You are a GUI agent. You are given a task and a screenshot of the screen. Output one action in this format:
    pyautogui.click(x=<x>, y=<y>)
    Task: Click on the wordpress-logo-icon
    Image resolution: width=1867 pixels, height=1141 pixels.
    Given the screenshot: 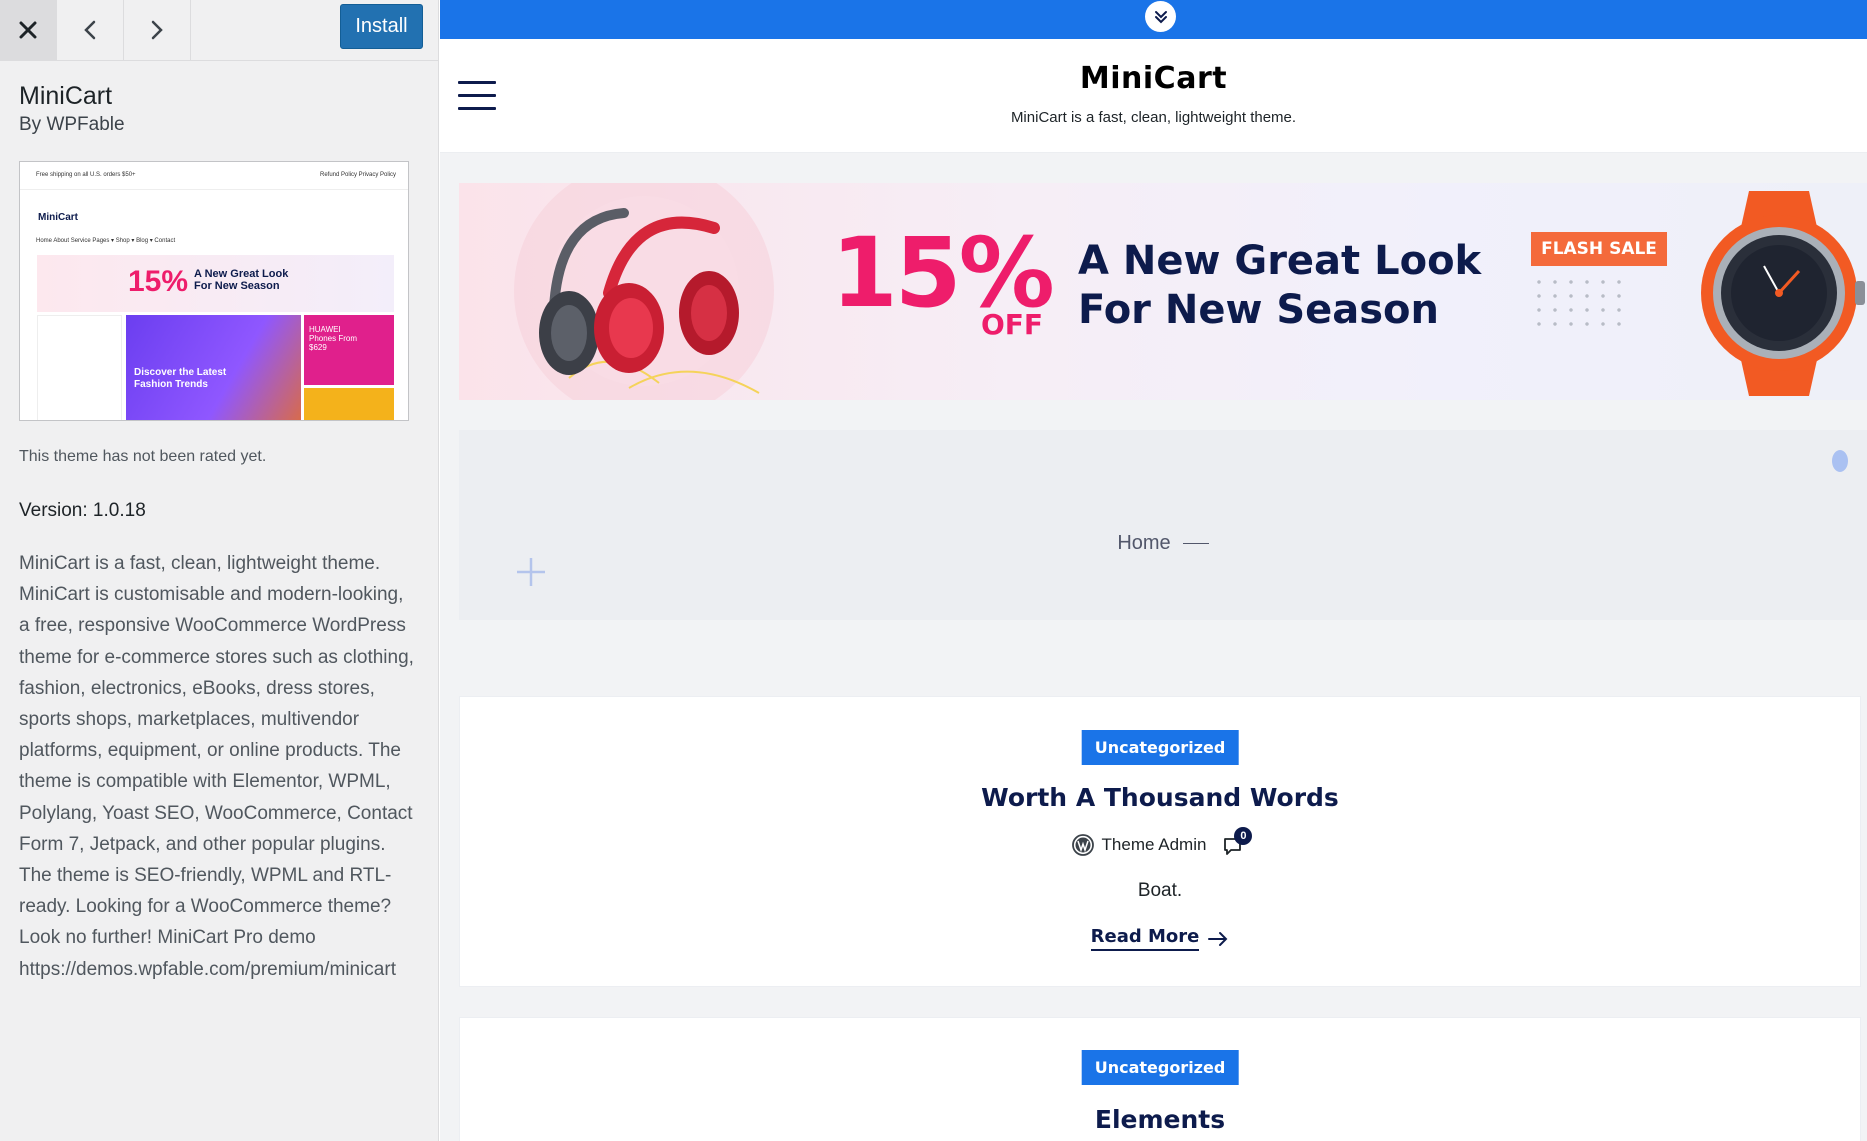 What is the action you would take?
    pyautogui.click(x=1082, y=845)
    